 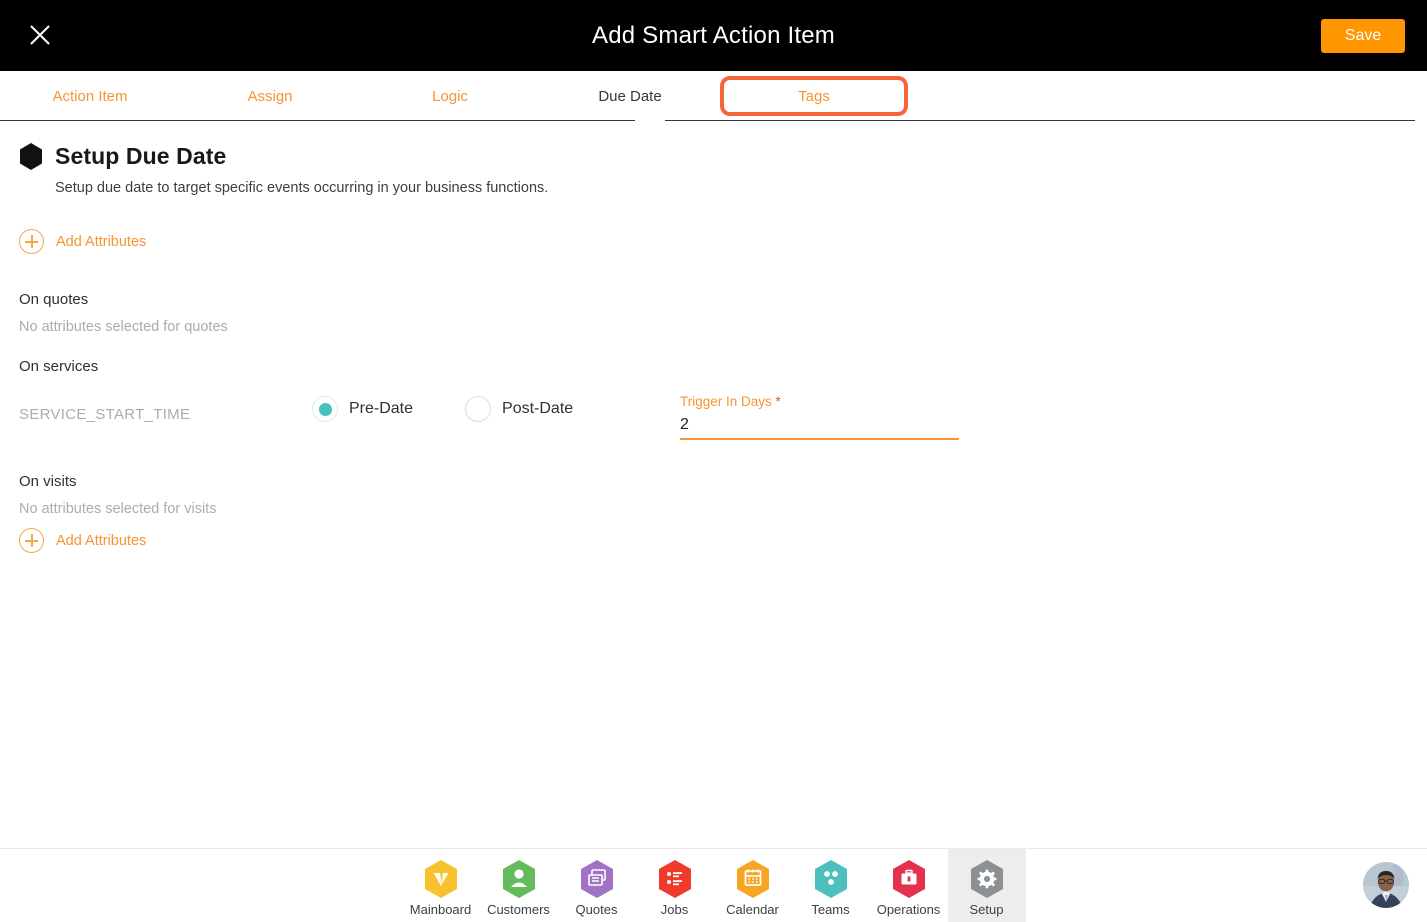 I want to click on tab-label: Due Date, so click(x=630, y=96).